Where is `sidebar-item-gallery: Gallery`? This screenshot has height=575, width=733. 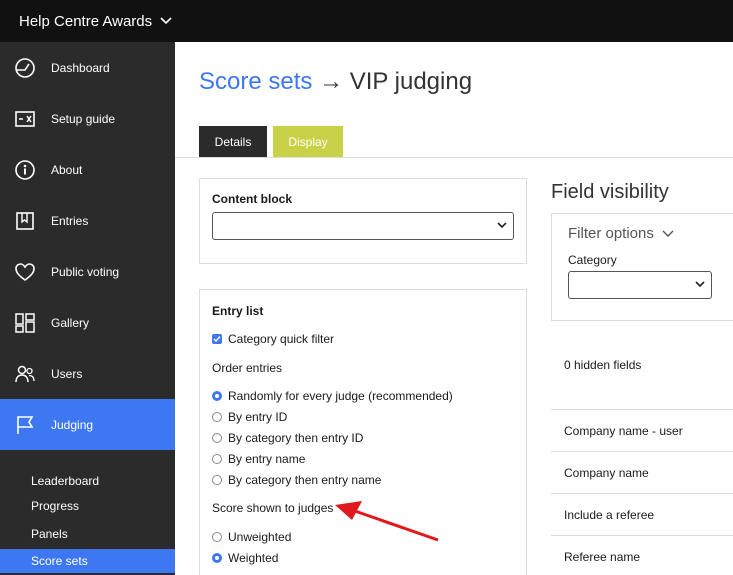
sidebar-item-gallery: Gallery is located at coordinates (87, 322).